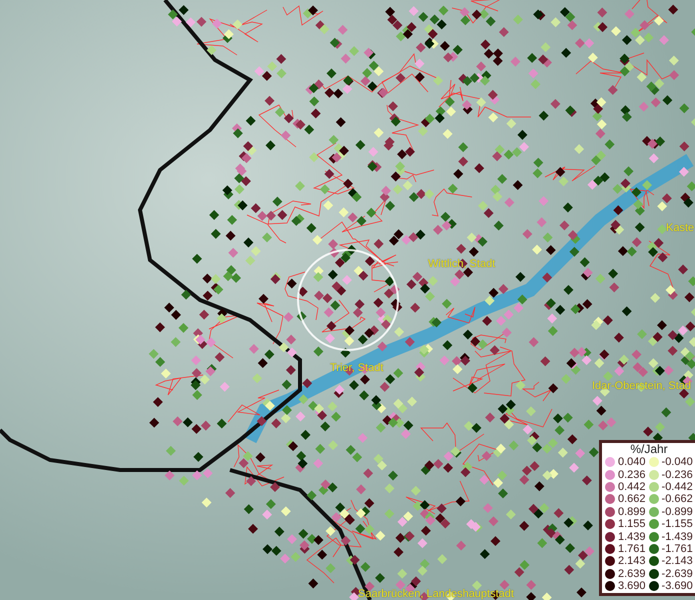  Describe the element at coordinates (677, 474) in the screenshot. I see `legend-value: -0.236` at that location.